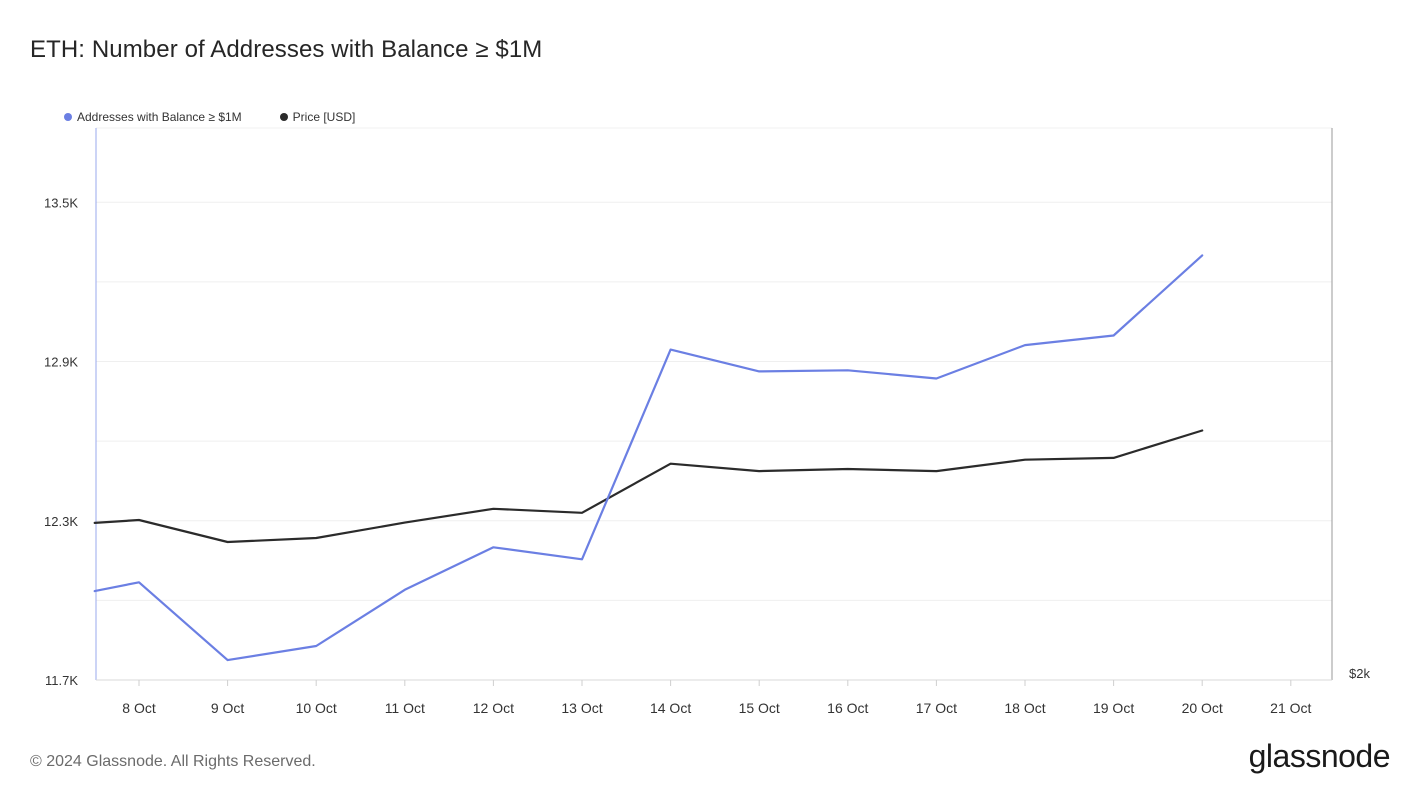 Image resolution: width=1424 pixels, height=796 pixels. What do you see at coordinates (1359, 673) in the screenshot?
I see `y-right-tick-label: $2k` at bounding box center [1359, 673].